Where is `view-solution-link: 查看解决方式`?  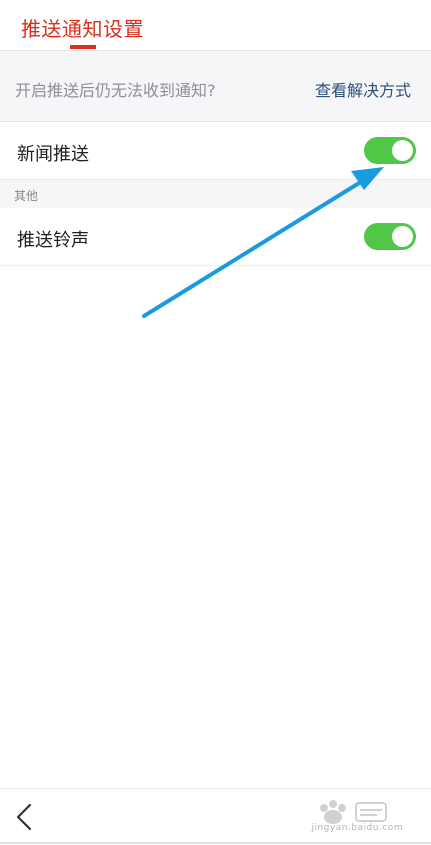 view-solution-link: 查看解决方式 is located at coordinates (363, 89).